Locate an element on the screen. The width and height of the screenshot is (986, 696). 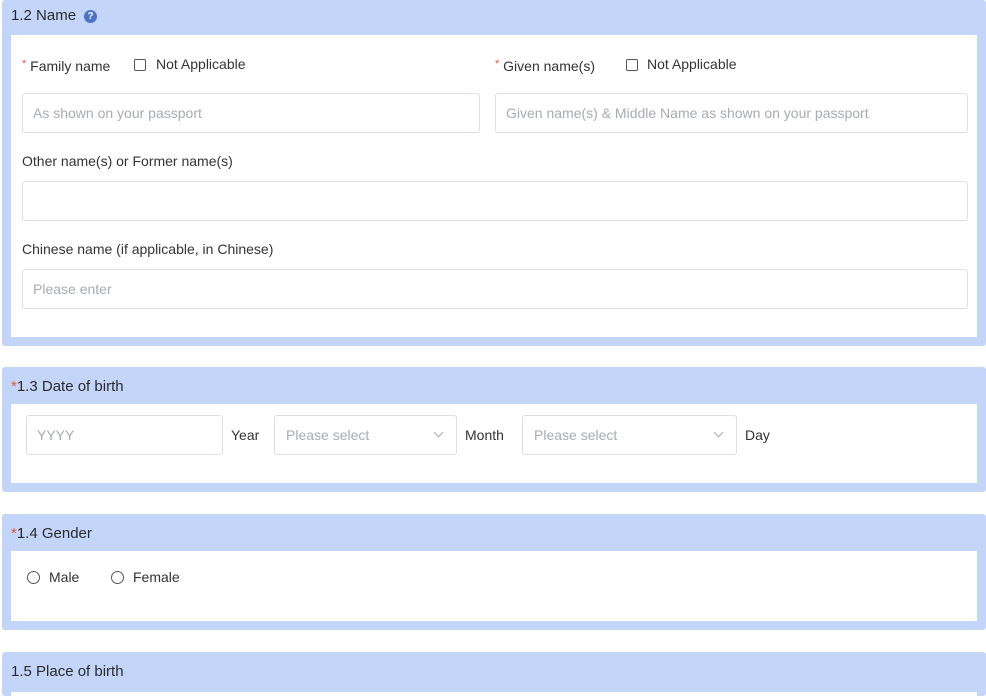
section-title: *1.4 Gender is located at coordinates (51, 533).